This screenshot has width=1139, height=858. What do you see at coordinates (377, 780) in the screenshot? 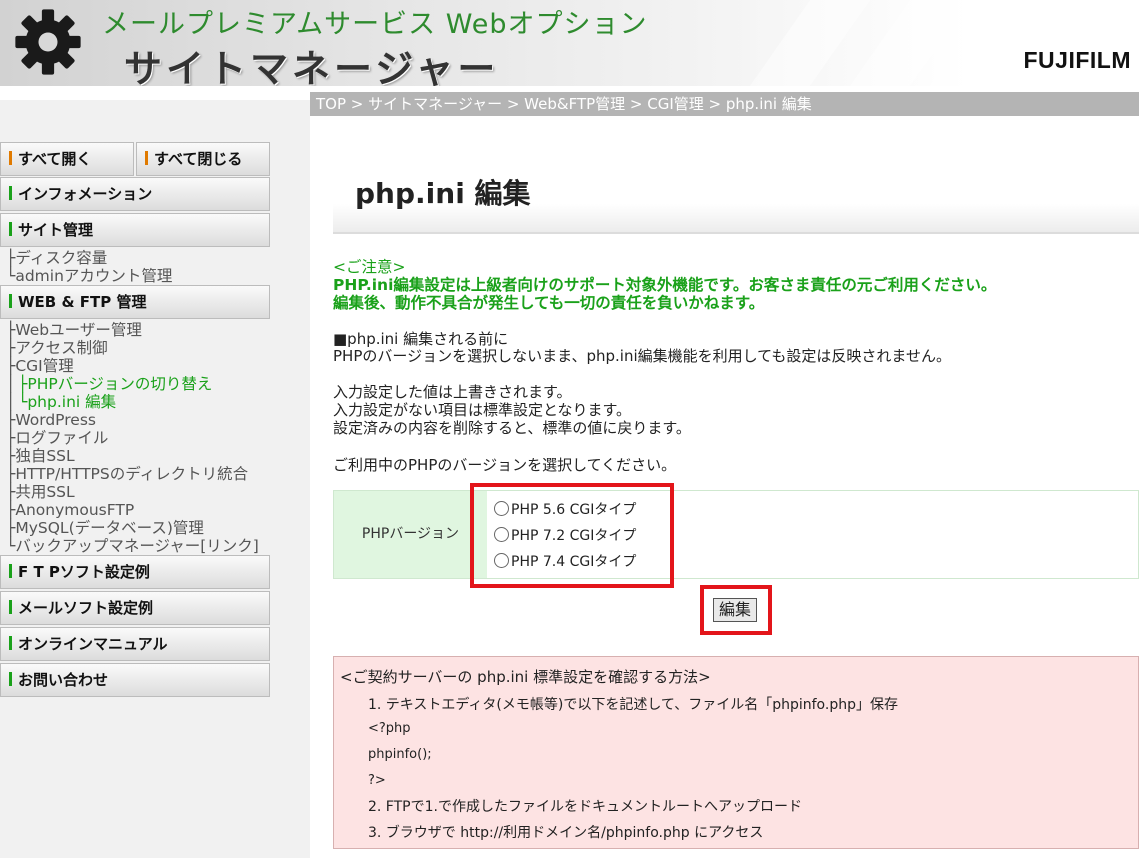
I see `info-code-3: ?>` at bounding box center [377, 780].